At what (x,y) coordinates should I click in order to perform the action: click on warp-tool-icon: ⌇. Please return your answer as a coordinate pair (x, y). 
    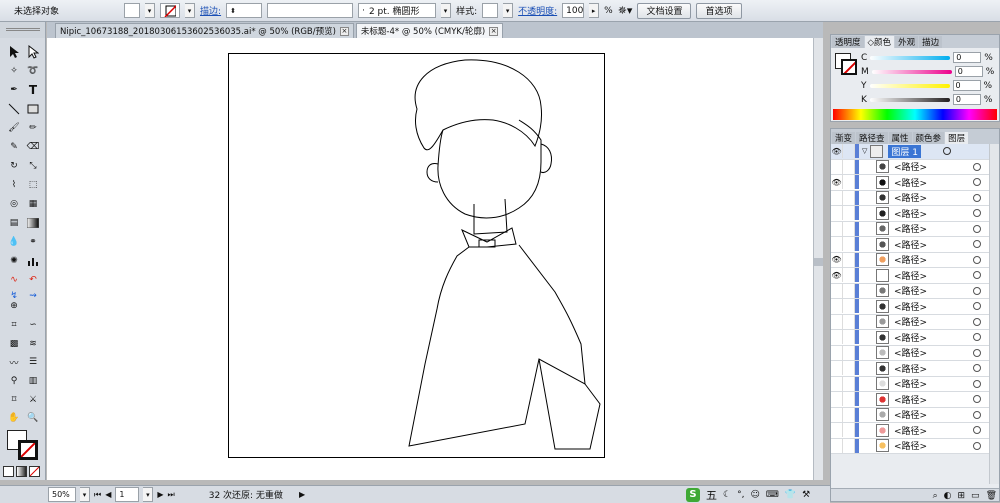
    Looking at the image, I should click on (14, 185).